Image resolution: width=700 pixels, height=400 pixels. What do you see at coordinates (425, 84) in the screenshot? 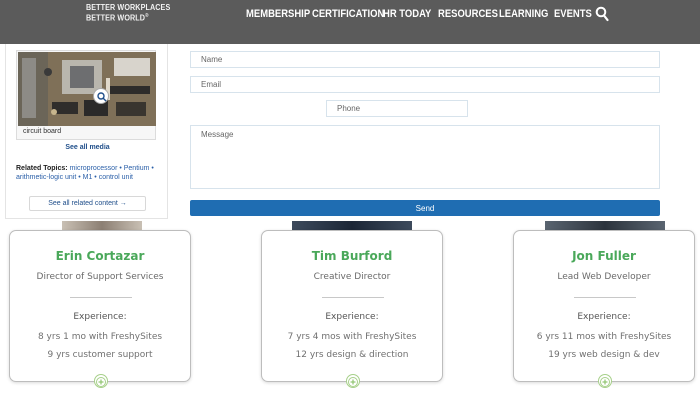
I see `email-field` at bounding box center [425, 84].